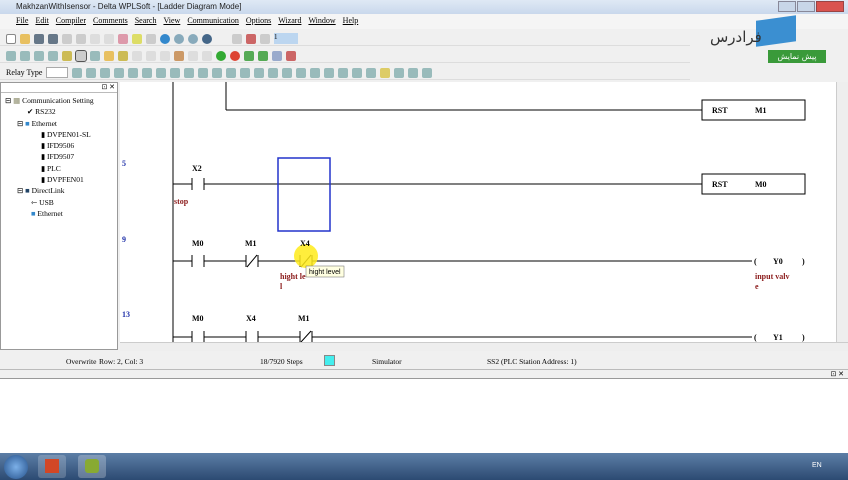 This screenshot has height=480, width=848. What do you see at coordinates (357, 72) in the screenshot?
I see `diamond-icon` at bounding box center [357, 72].